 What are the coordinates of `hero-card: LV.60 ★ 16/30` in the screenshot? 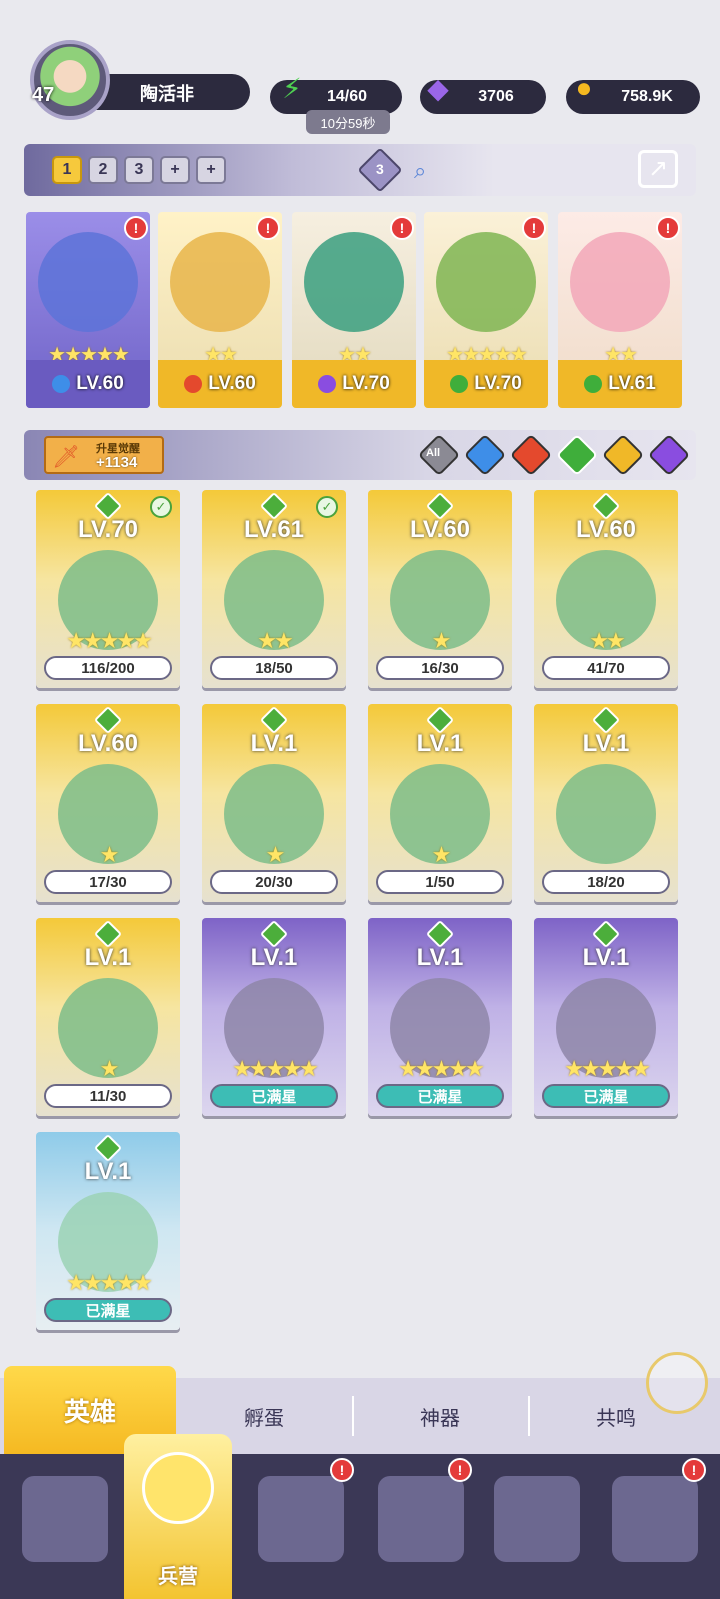 It's located at (440, 589).